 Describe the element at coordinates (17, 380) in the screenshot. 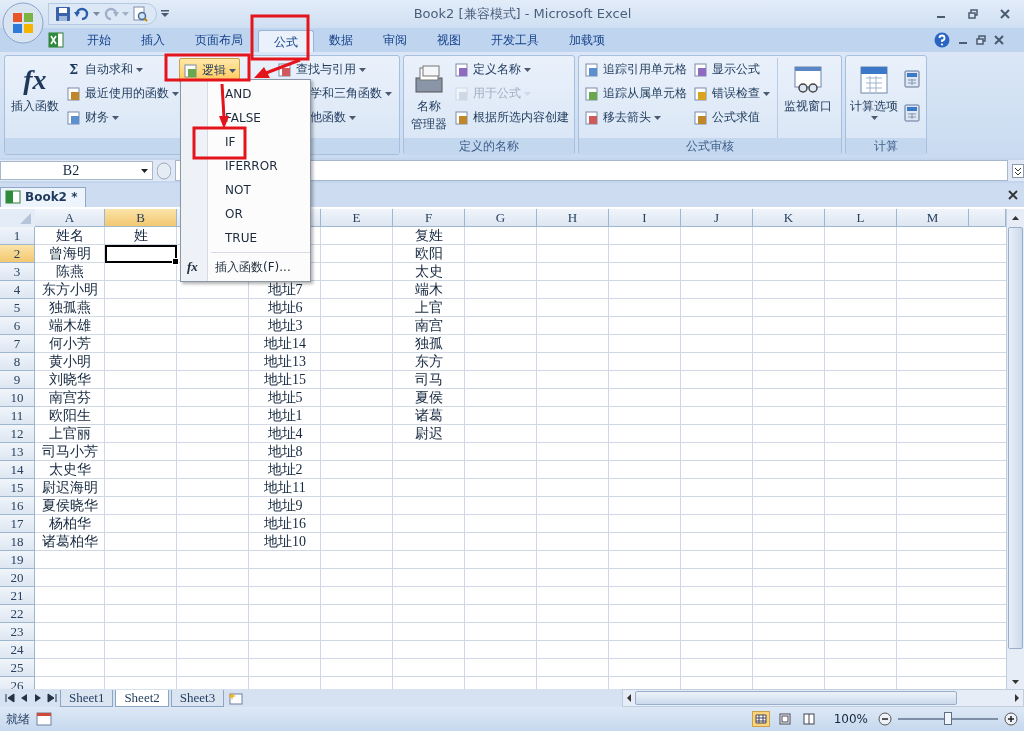

I see `row-header: 9` at that location.